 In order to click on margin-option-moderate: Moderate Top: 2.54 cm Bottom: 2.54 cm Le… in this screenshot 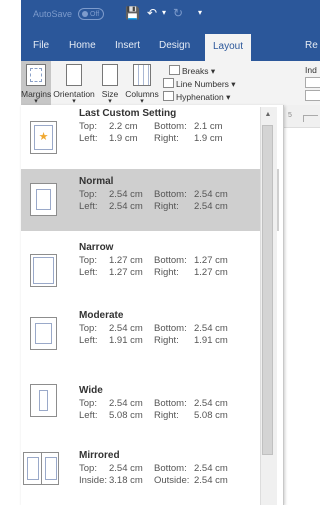, I will do `click(150, 334)`.